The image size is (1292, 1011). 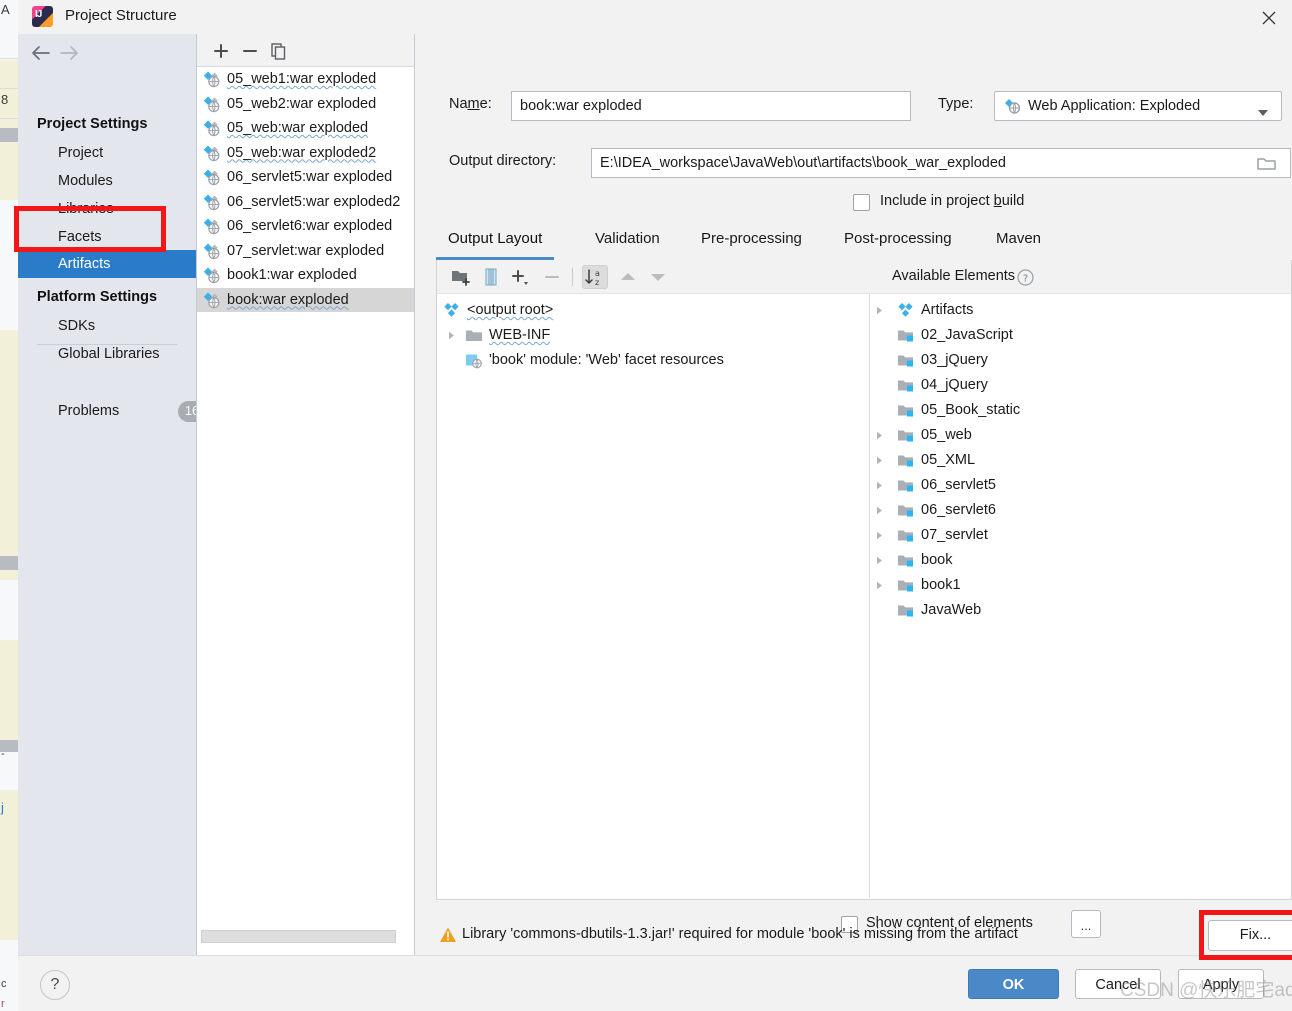 I want to click on arrow-left-icon, so click(x=42, y=54).